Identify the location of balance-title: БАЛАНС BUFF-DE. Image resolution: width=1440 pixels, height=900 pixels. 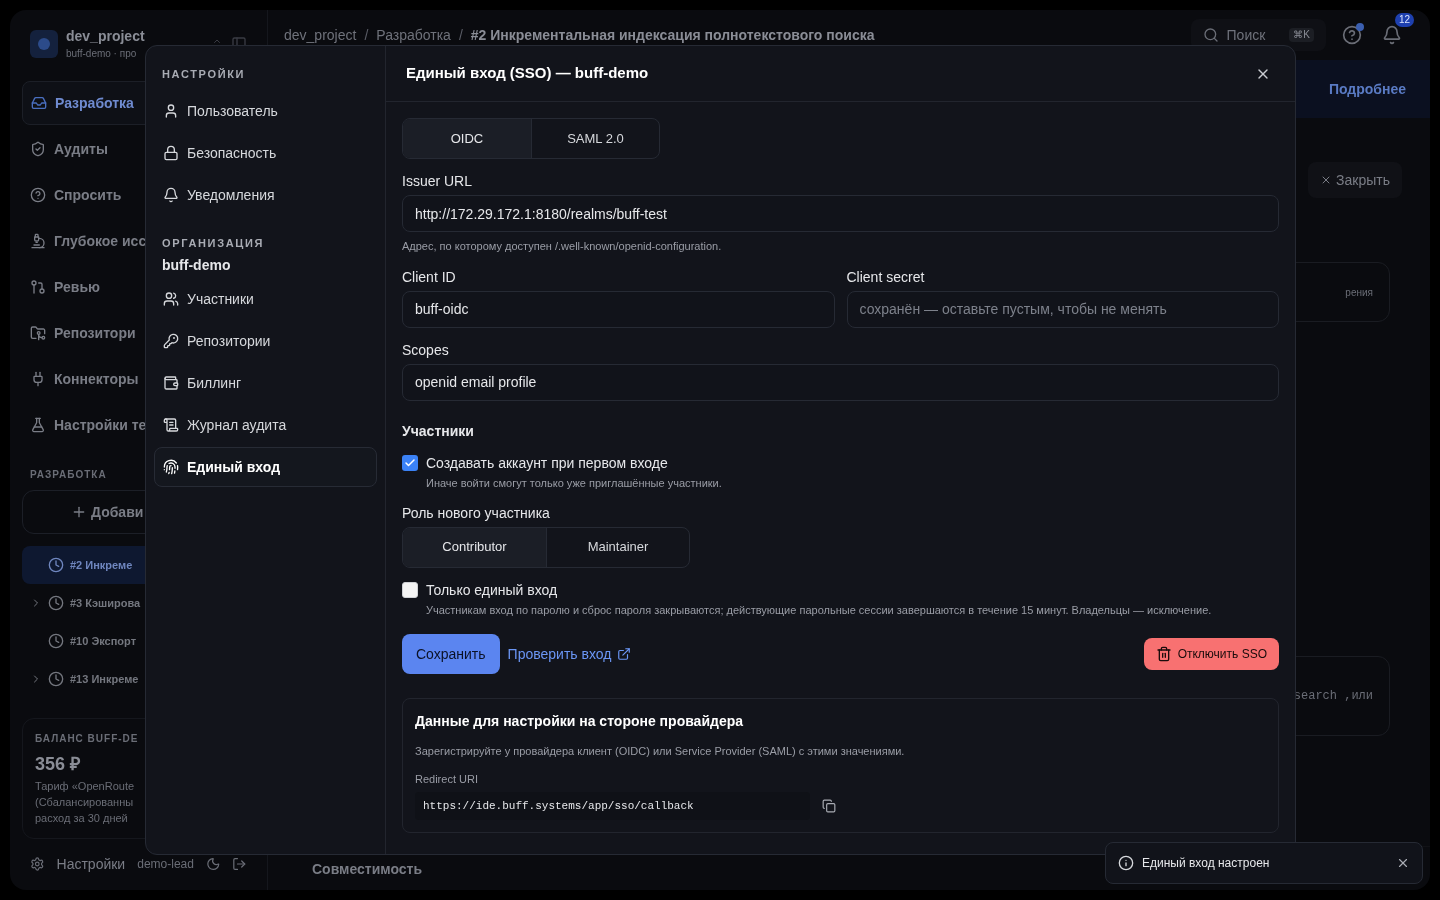
(87, 739).